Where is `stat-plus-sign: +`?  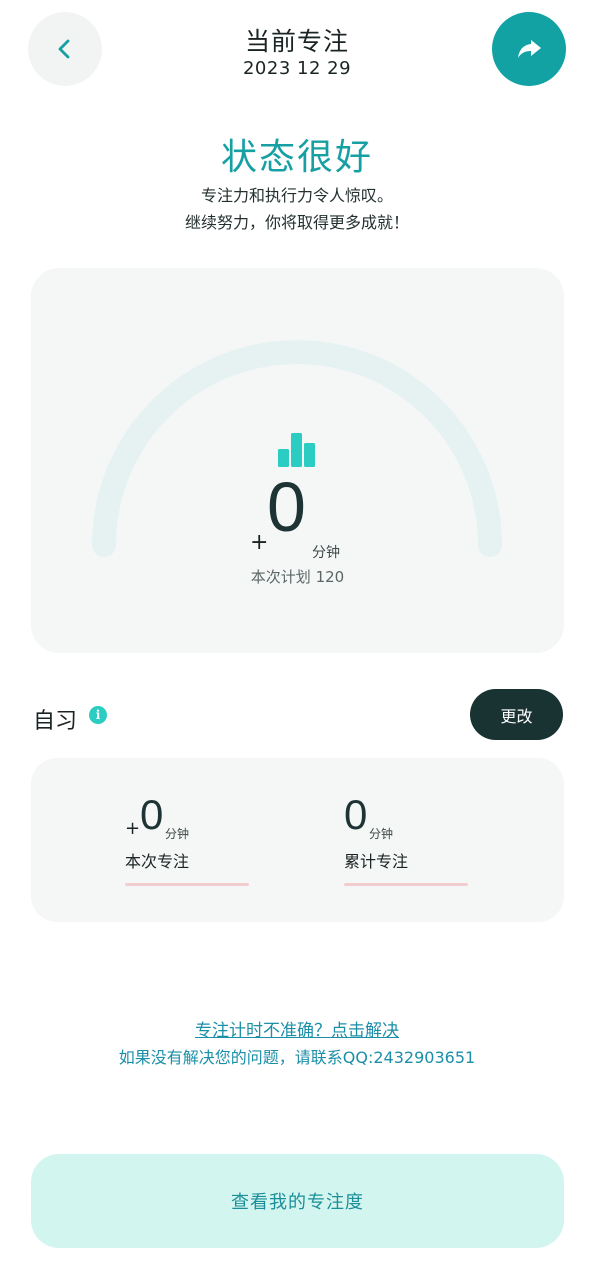
stat-plus-sign: + is located at coordinates (133, 828).